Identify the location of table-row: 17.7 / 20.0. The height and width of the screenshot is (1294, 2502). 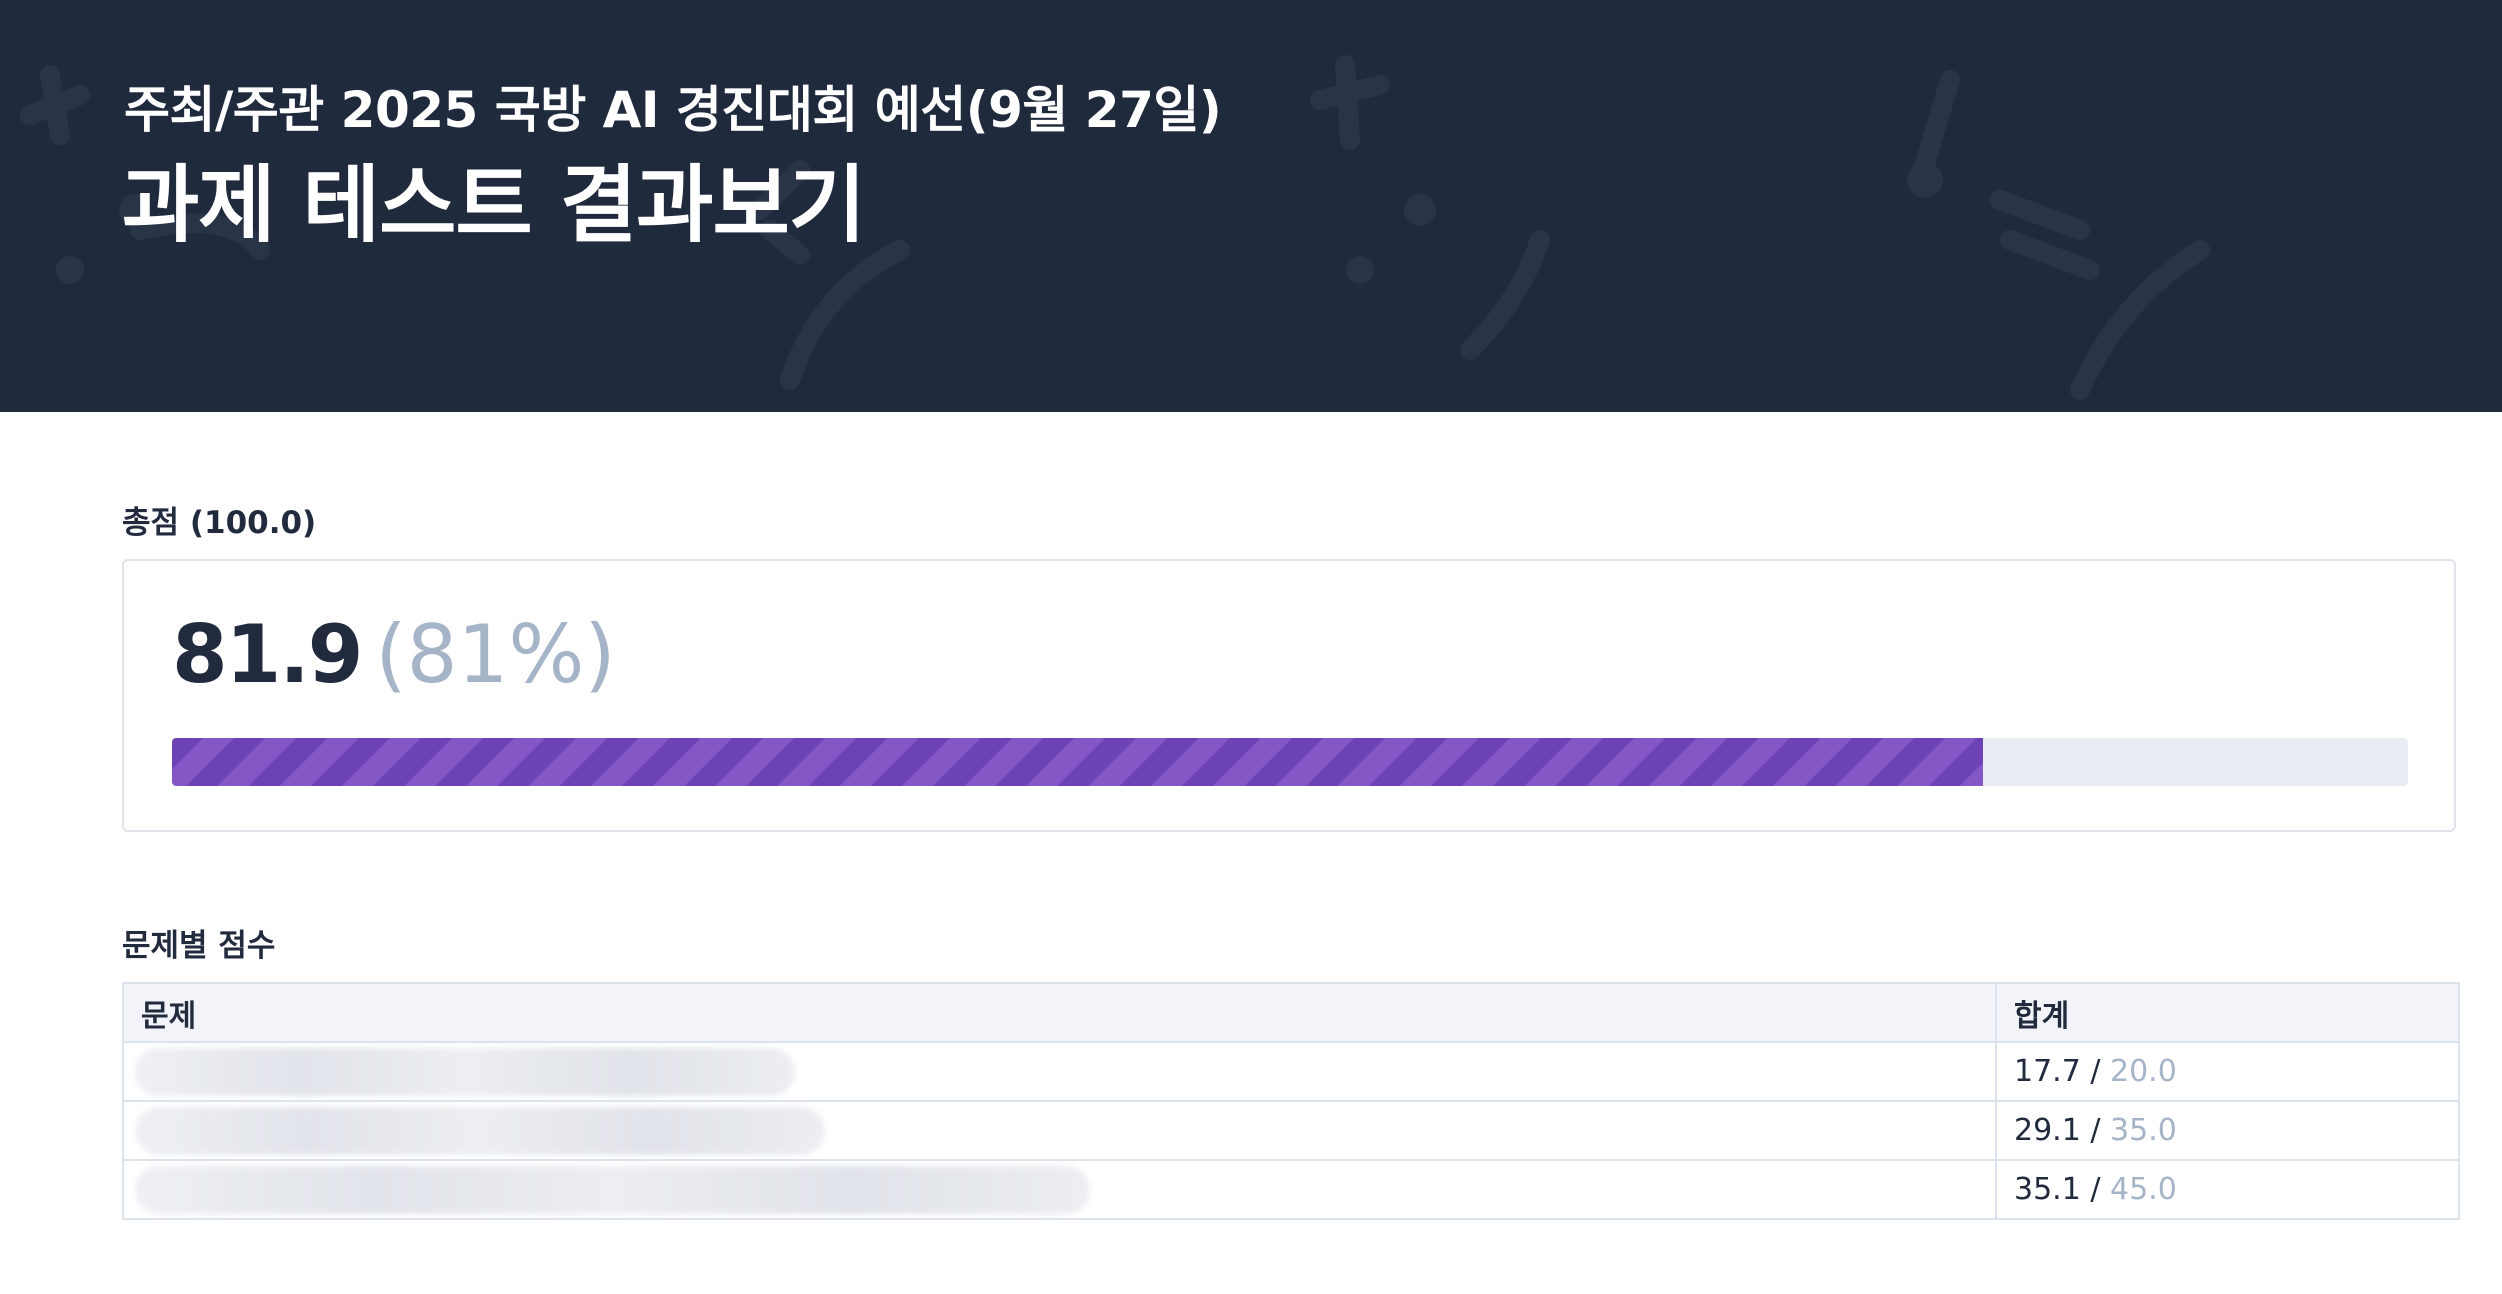
(1291, 1071).